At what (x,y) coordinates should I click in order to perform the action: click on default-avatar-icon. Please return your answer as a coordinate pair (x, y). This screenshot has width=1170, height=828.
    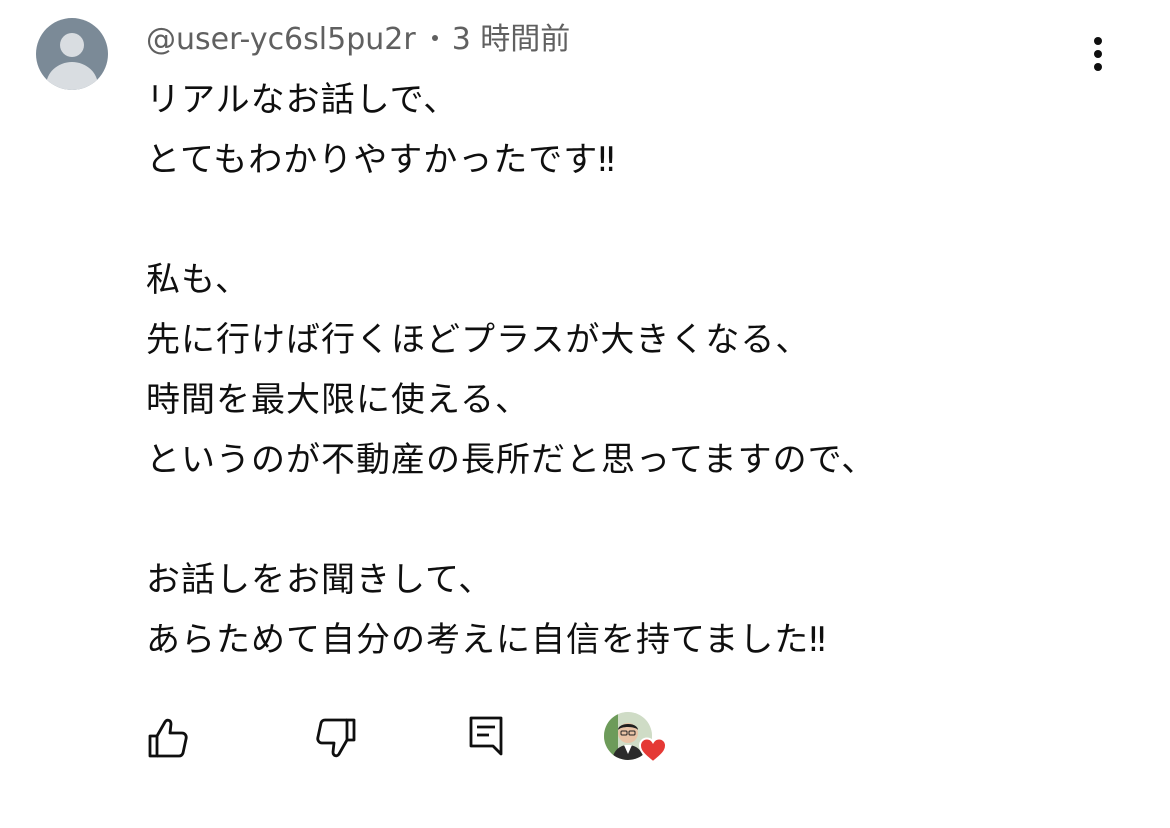
    Looking at the image, I should click on (72, 54).